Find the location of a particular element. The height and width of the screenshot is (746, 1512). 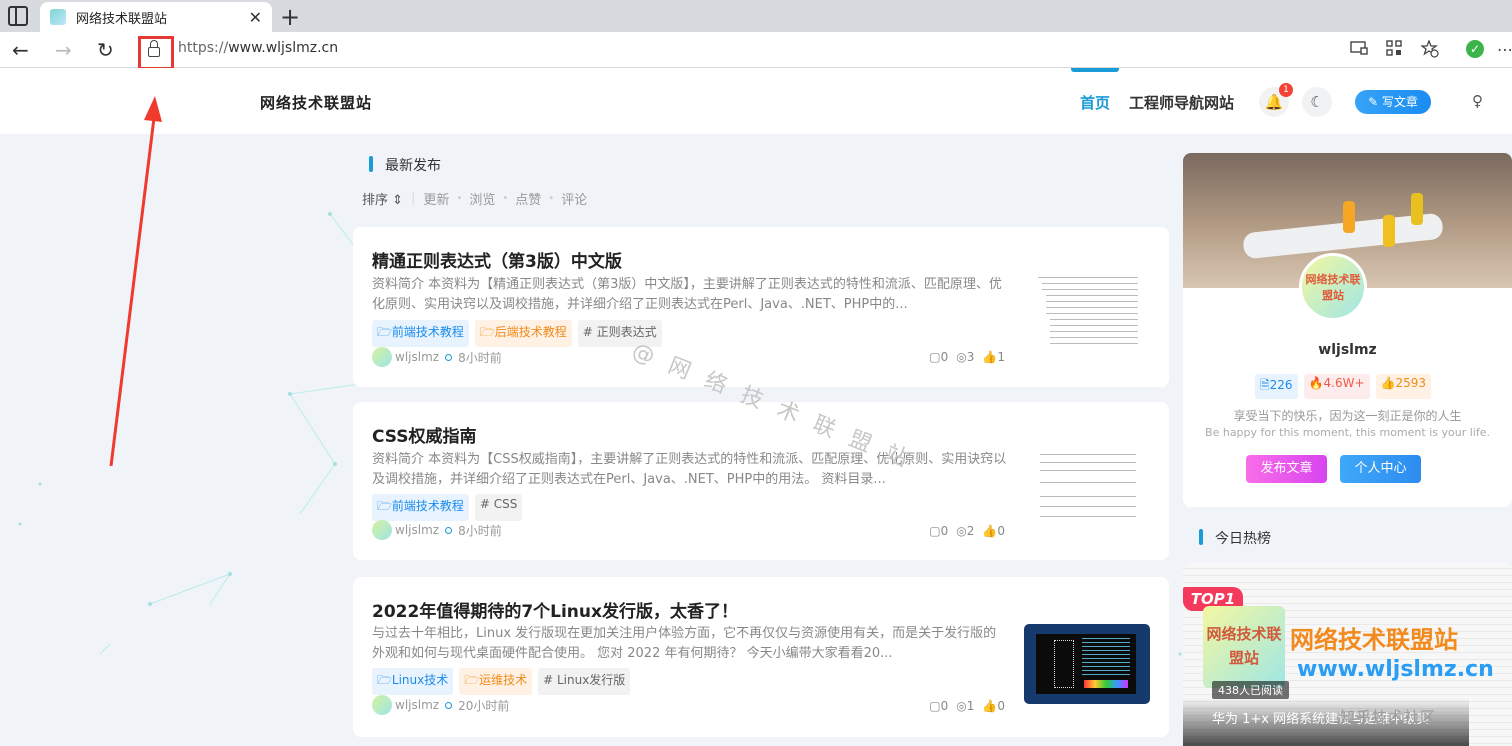

tab-close-icon: ✕ is located at coordinates (255, 17).